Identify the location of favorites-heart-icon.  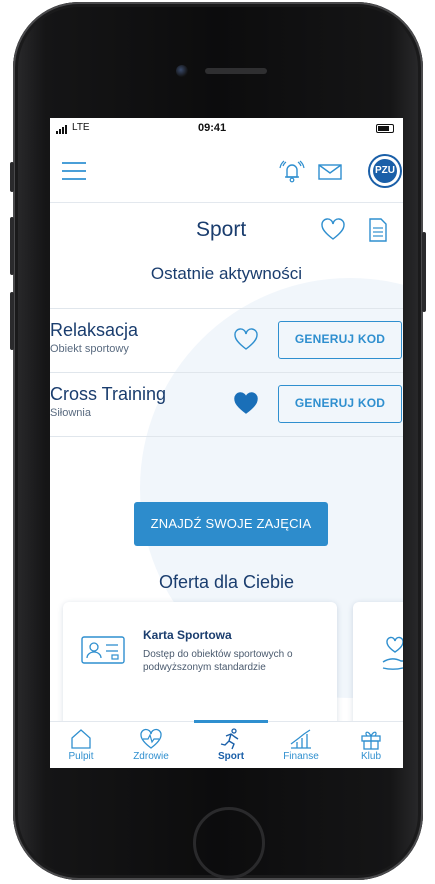
(333, 232).